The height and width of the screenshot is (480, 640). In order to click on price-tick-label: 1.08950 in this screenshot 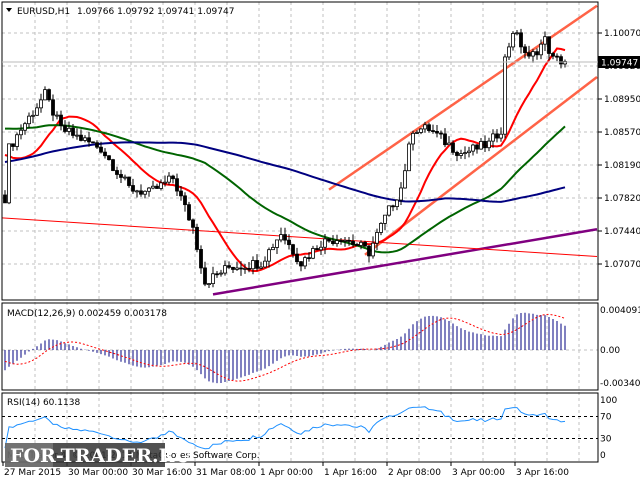, I will do `click(622, 100)`.